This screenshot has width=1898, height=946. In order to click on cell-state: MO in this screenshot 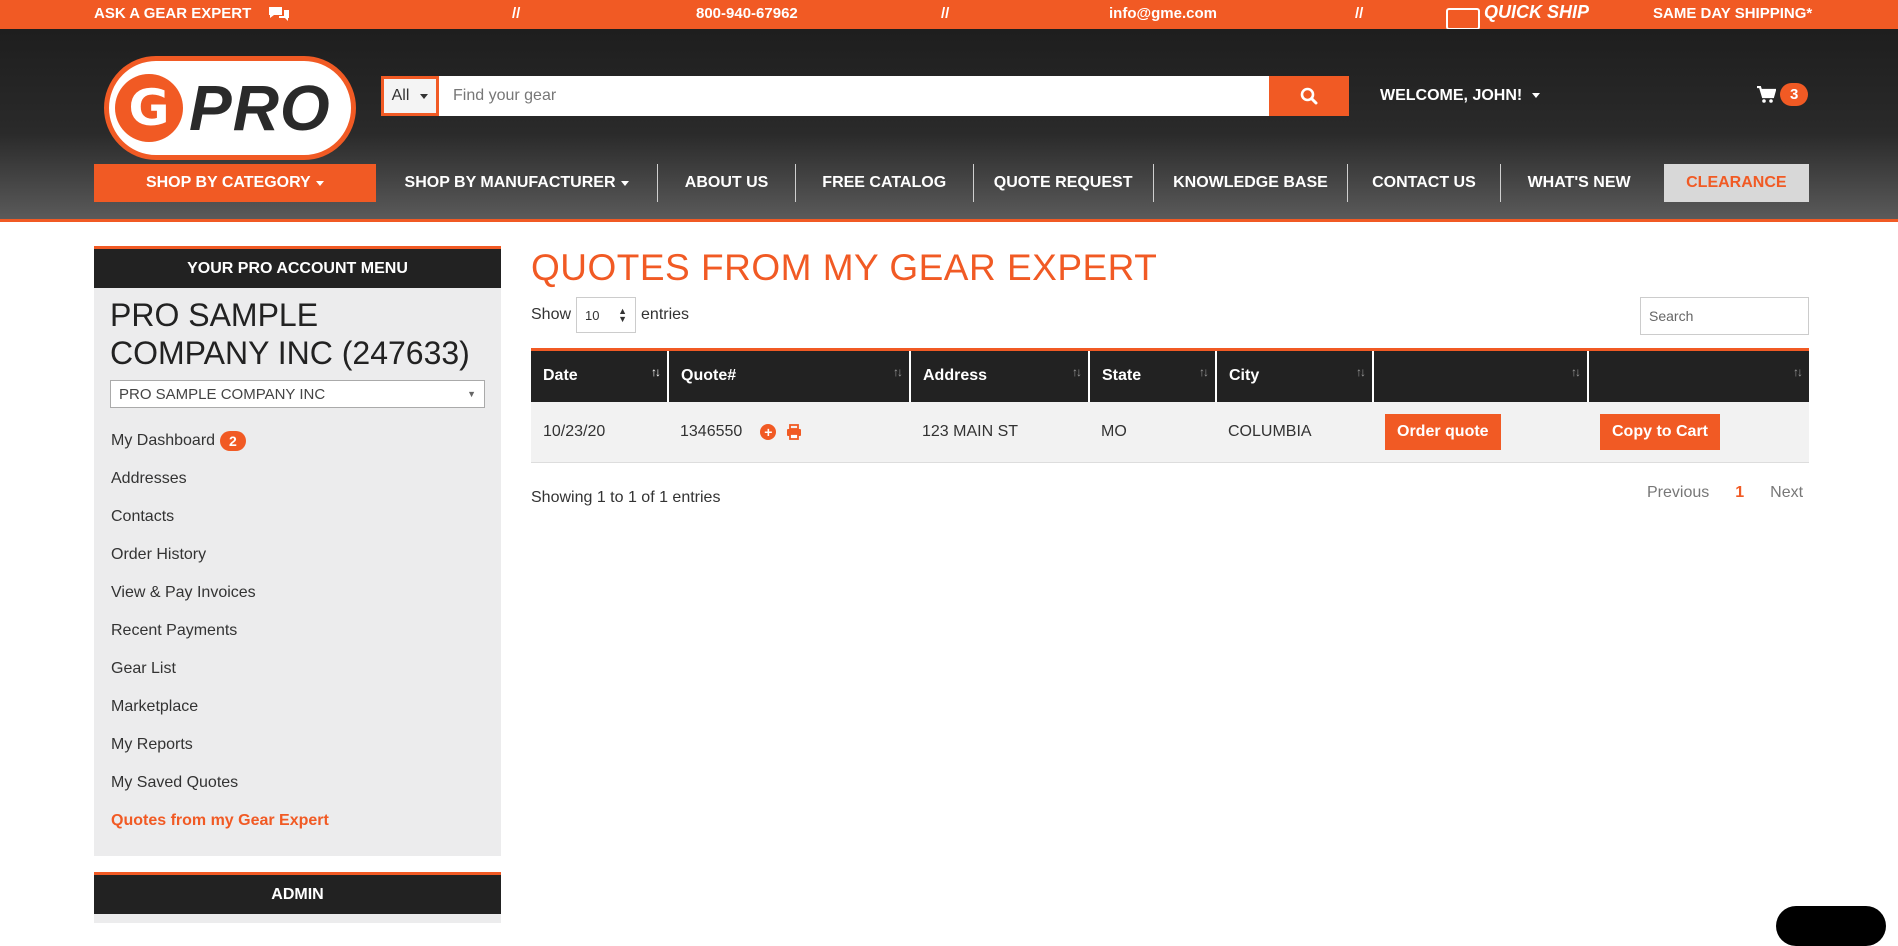, I will do `click(1152, 432)`.